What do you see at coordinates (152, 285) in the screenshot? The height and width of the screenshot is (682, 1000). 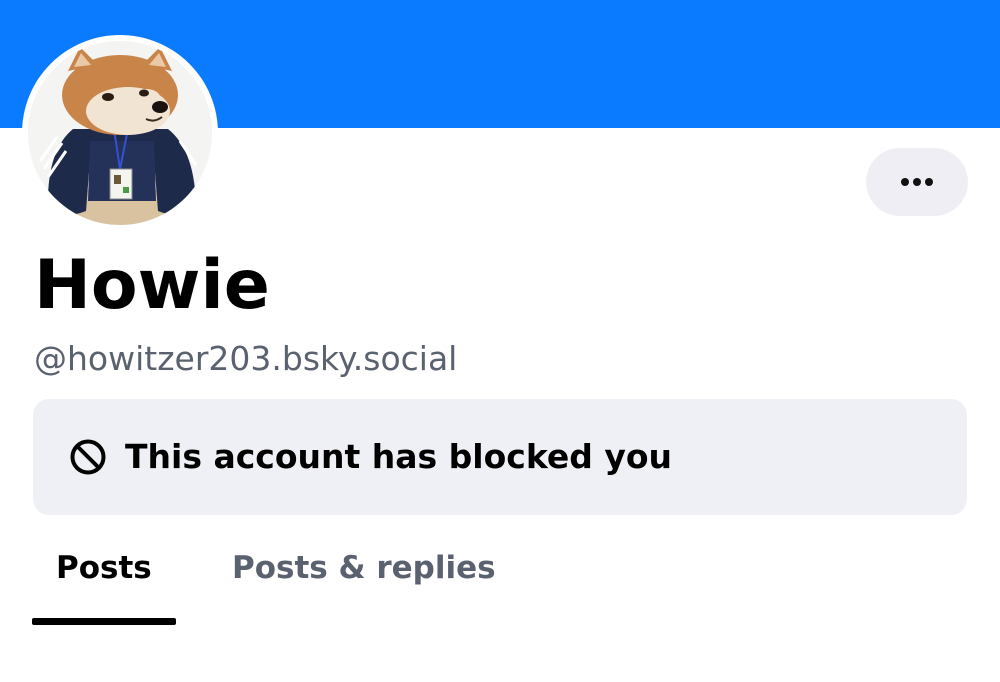 I see `display-name: Howie` at bounding box center [152, 285].